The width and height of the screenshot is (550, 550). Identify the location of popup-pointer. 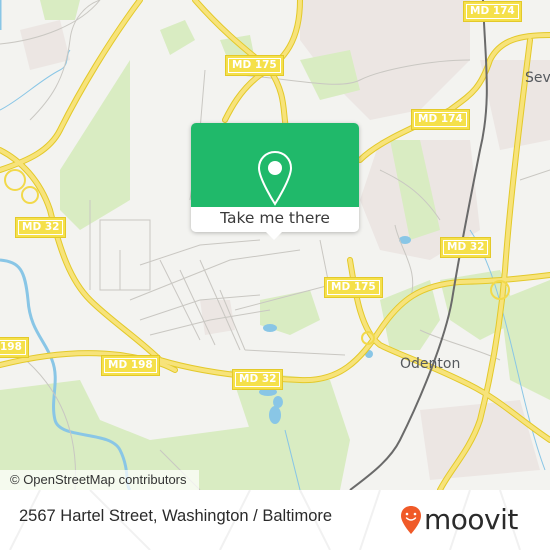
(274, 236).